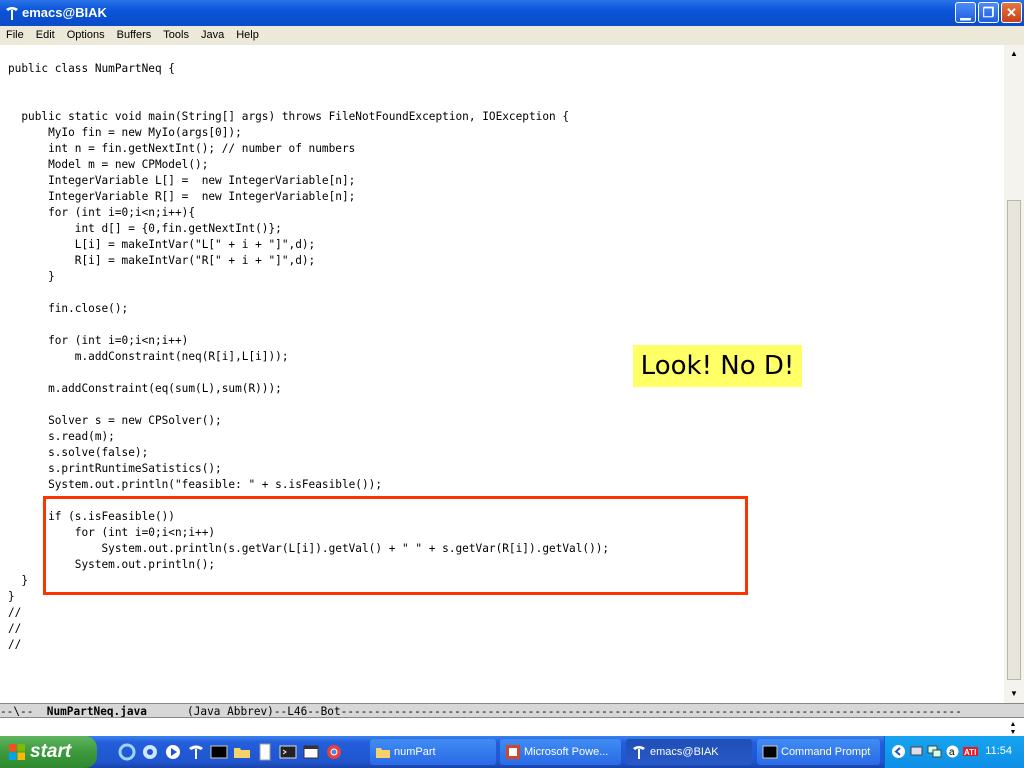 This screenshot has height=768, width=1024. Describe the element at coordinates (334, 752) in the screenshot. I see `chrome-icon` at that location.